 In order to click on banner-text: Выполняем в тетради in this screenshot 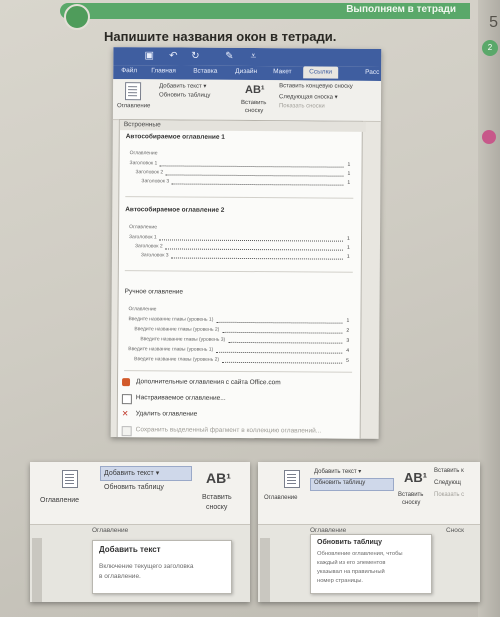, I will do `click(401, 9)`.